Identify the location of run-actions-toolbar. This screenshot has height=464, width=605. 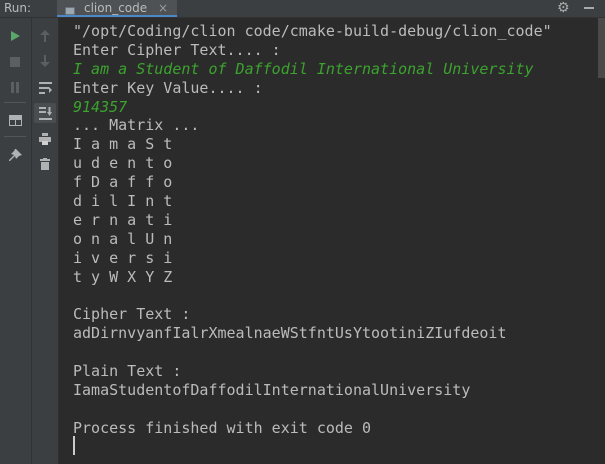
(16, 241).